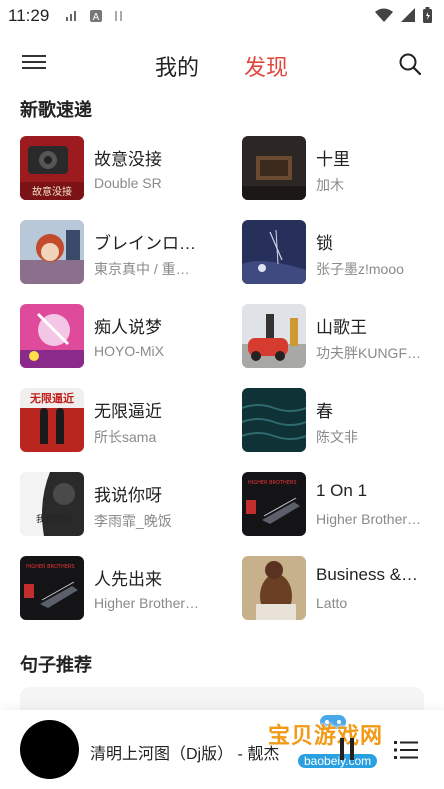  I want to click on song-item: 十里 加木, so click(342, 168).